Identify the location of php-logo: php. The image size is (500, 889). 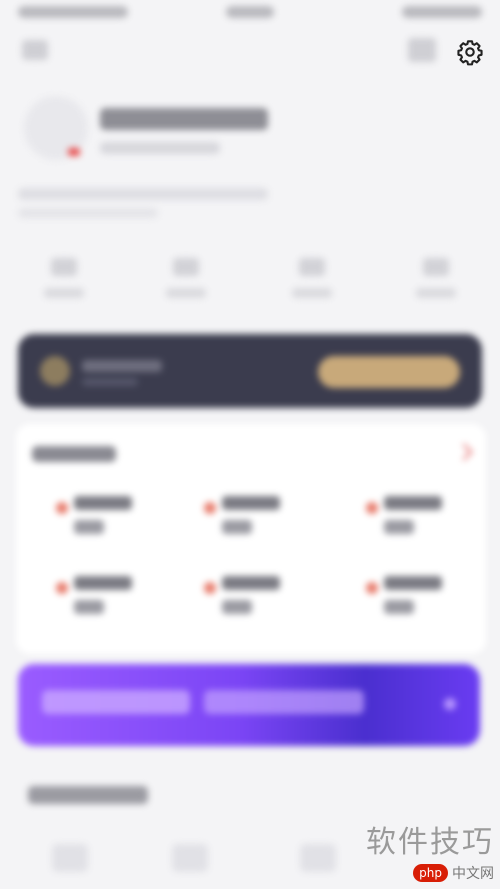
(430, 873).